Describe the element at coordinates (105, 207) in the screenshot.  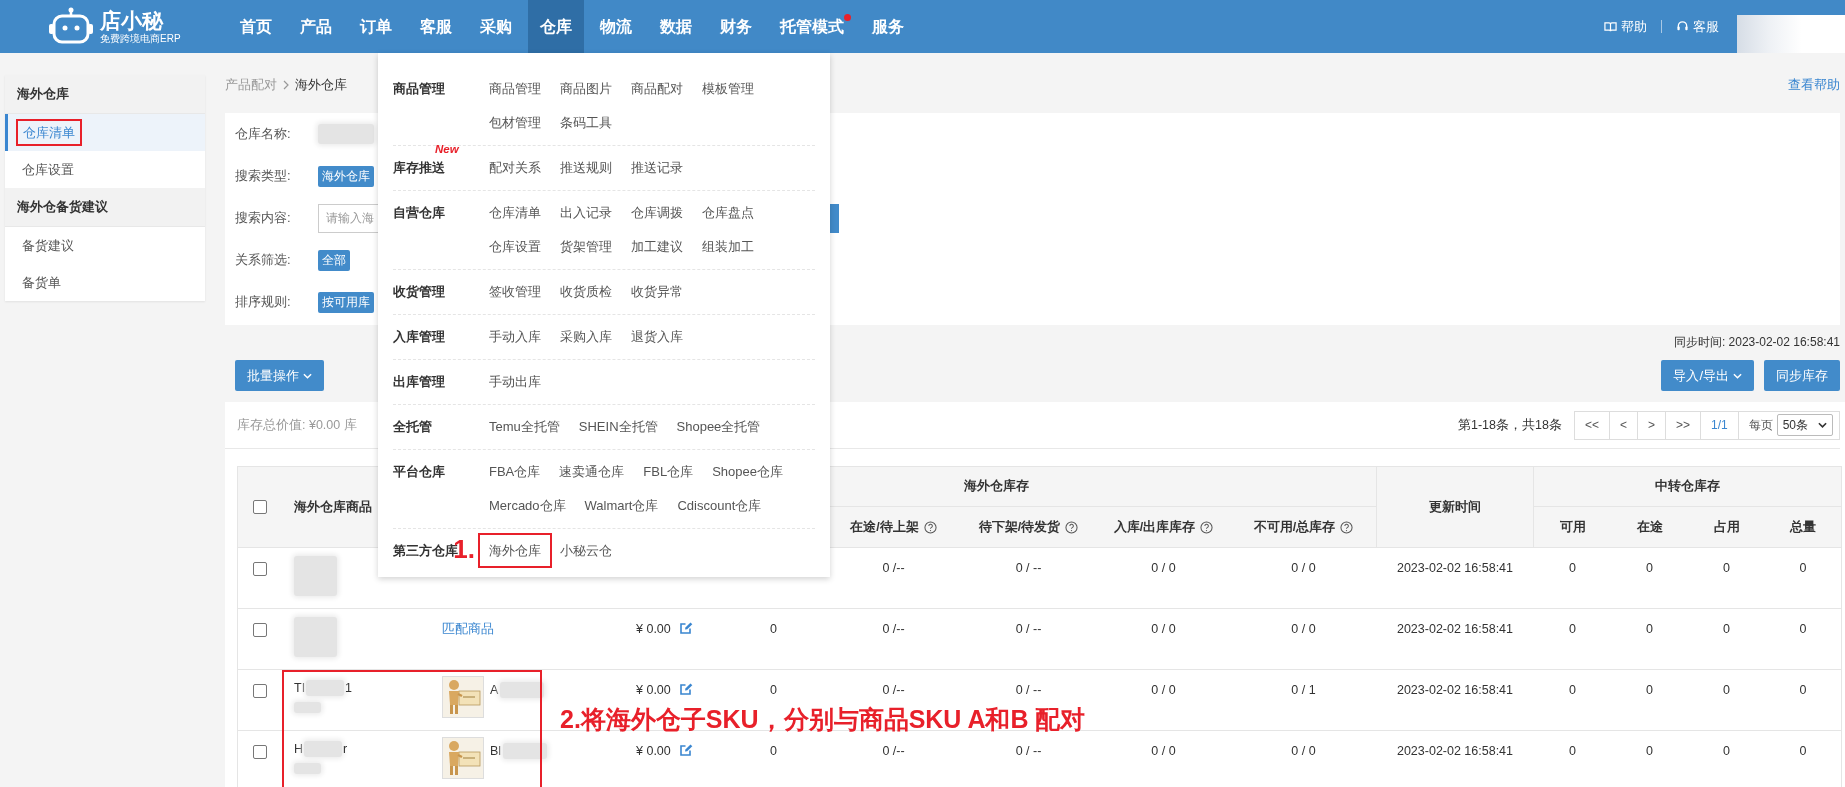
I see `sidebar-group-title: 海外仓备货建议` at that location.